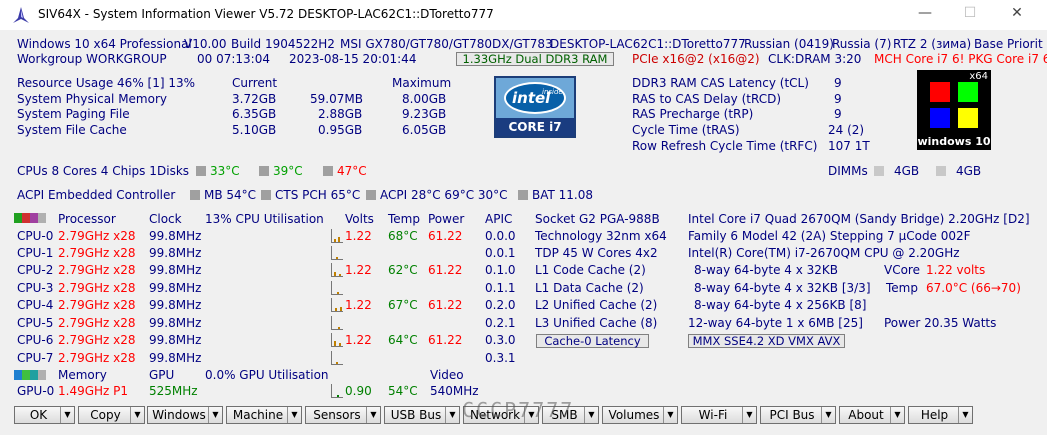 The width and height of the screenshot is (1047, 435). What do you see at coordinates (267, 44) in the screenshot?
I see `os-build: Build 19045` at bounding box center [267, 44].